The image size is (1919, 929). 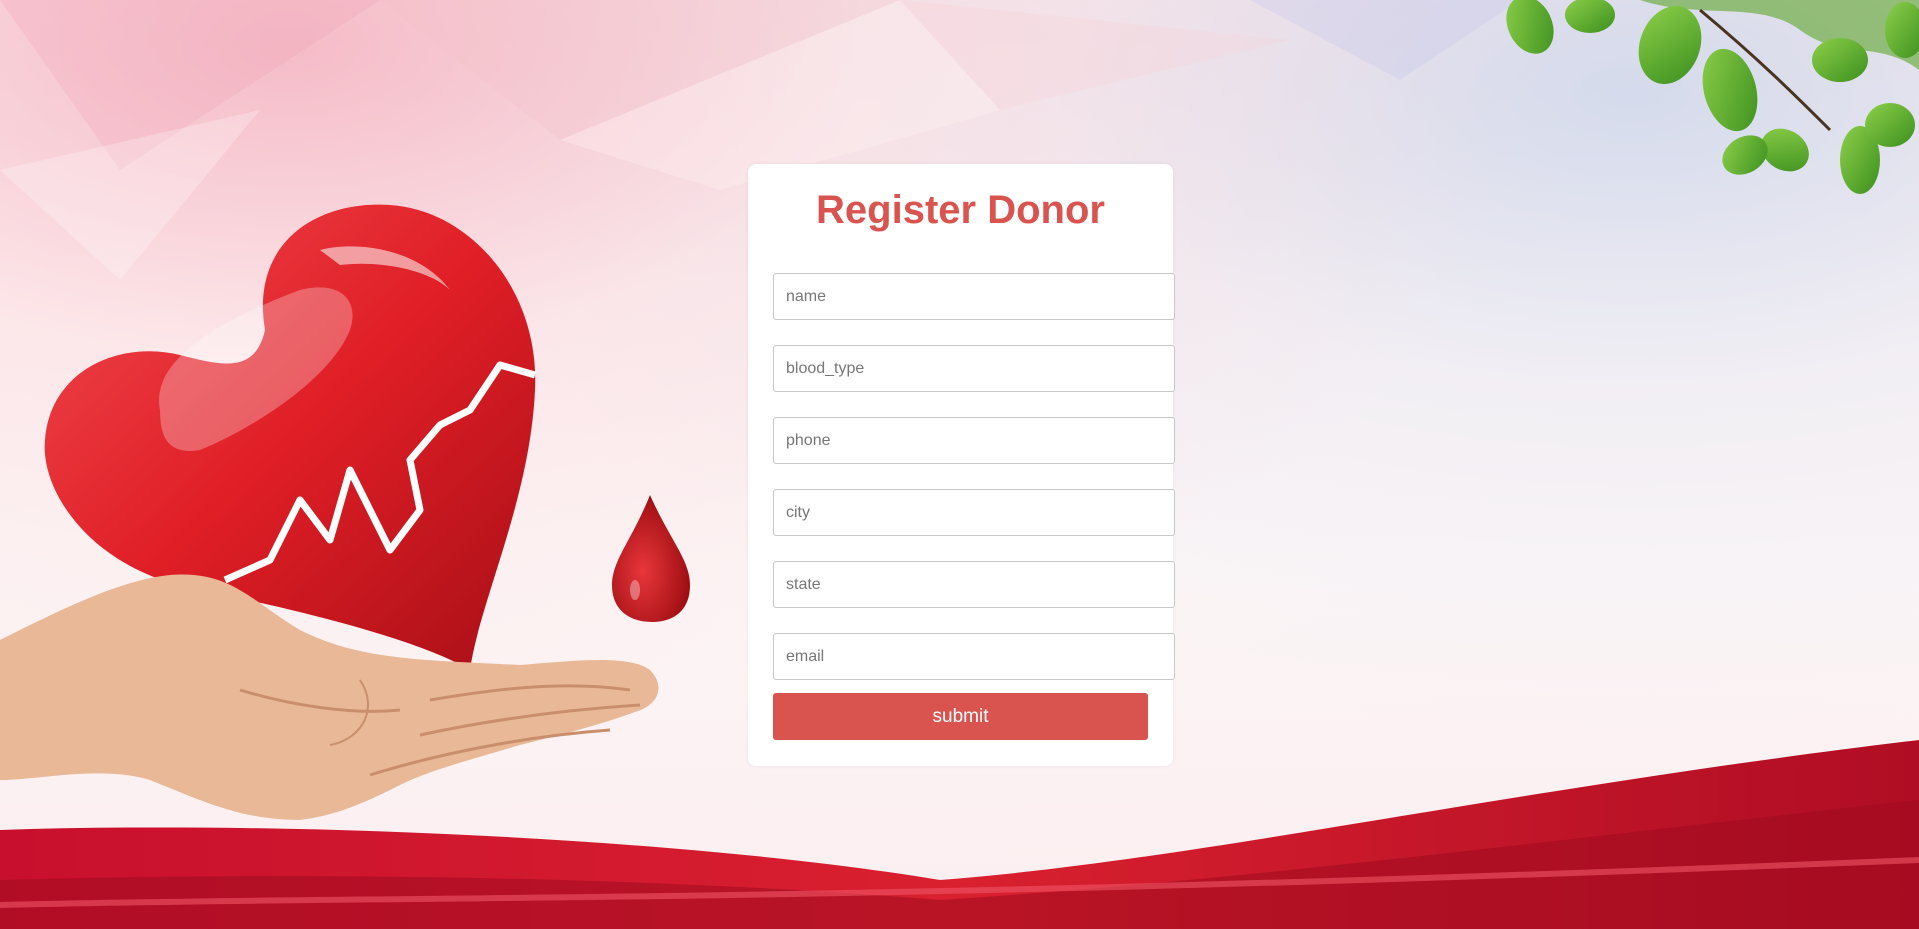 What do you see at coordinates (961, 465) in the screenshot?
I see `register-donor-card: Register Donor submit` at bounding box center [961, 465].